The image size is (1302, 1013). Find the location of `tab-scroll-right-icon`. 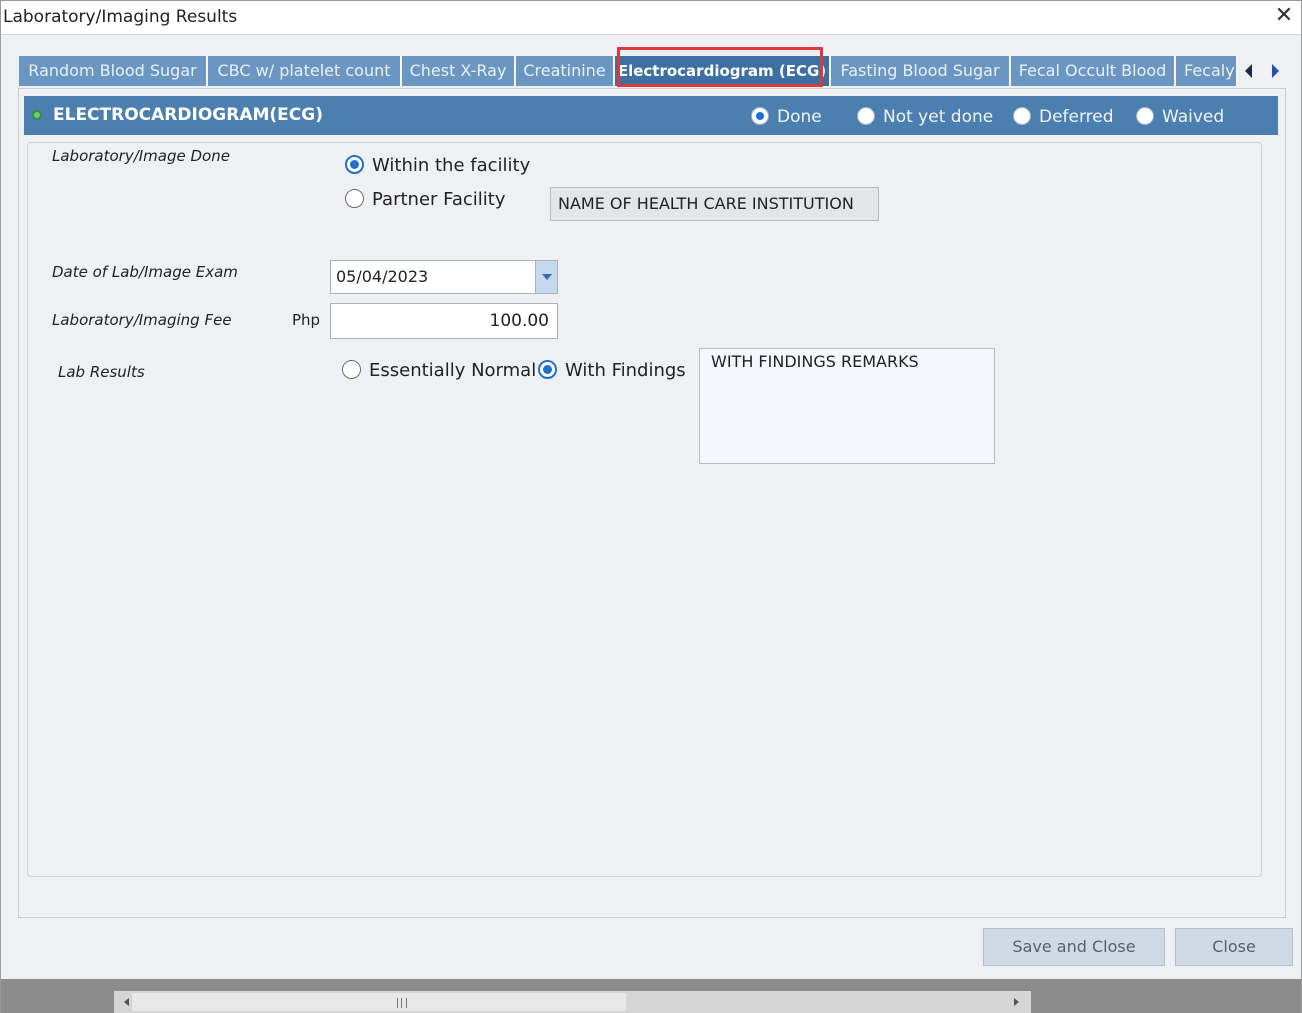

tab-scroll-right-icon is located at coordinates (1275, 71).